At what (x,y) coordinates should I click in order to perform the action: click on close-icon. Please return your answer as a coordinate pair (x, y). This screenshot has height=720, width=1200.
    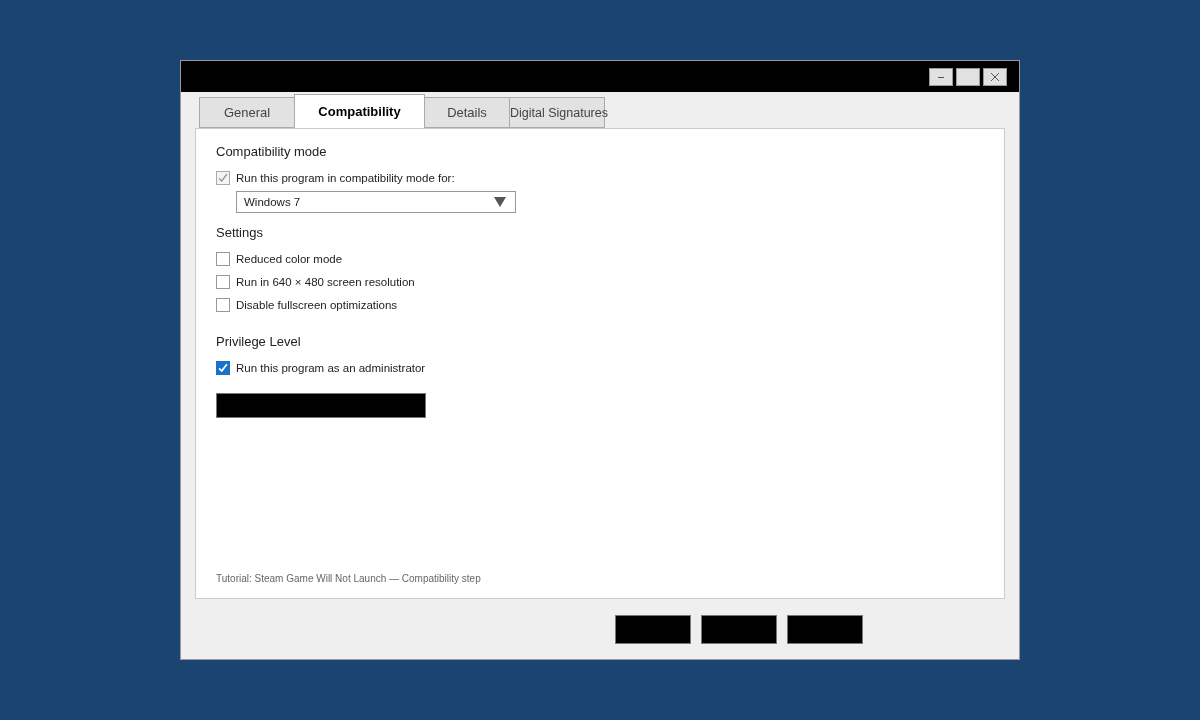
    Looking at the image, I should click on (995, 76).